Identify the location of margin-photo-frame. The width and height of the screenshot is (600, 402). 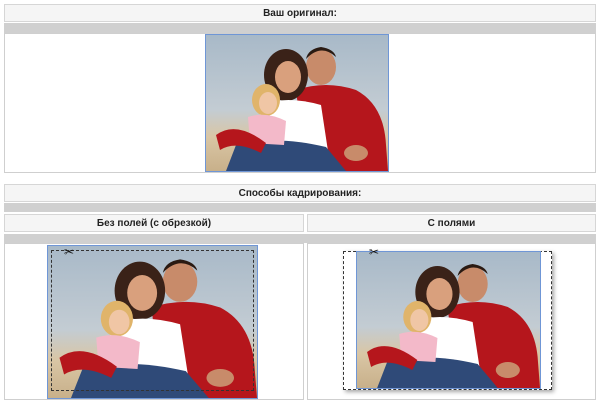
(448, 320).